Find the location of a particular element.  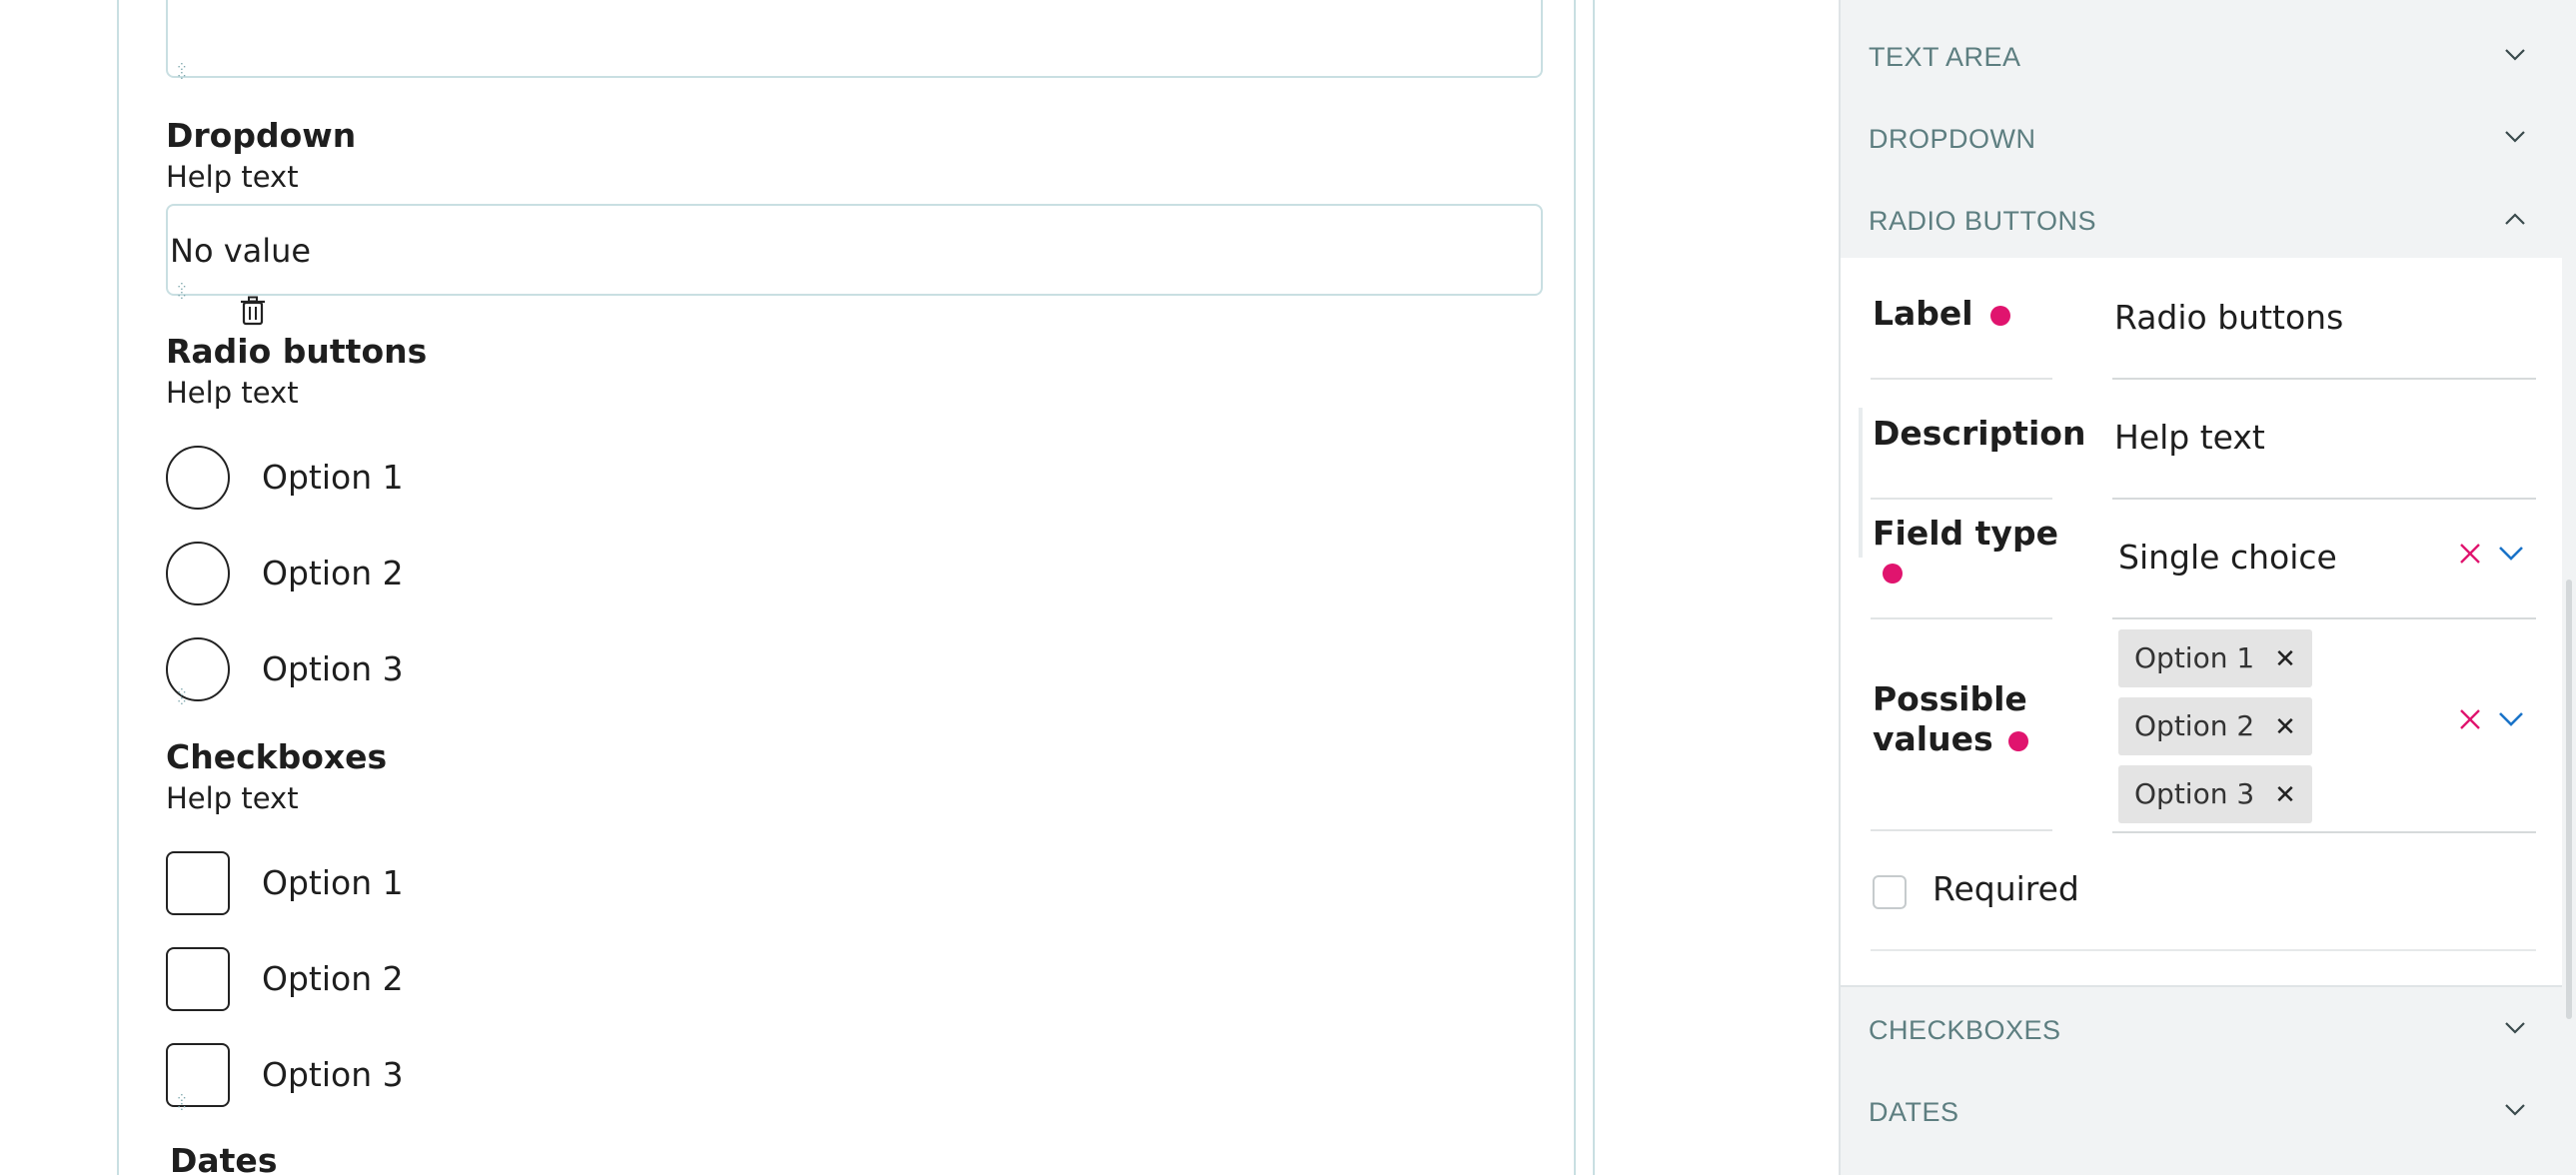

dropdown-value: No value is located at coordinates (241, 251).